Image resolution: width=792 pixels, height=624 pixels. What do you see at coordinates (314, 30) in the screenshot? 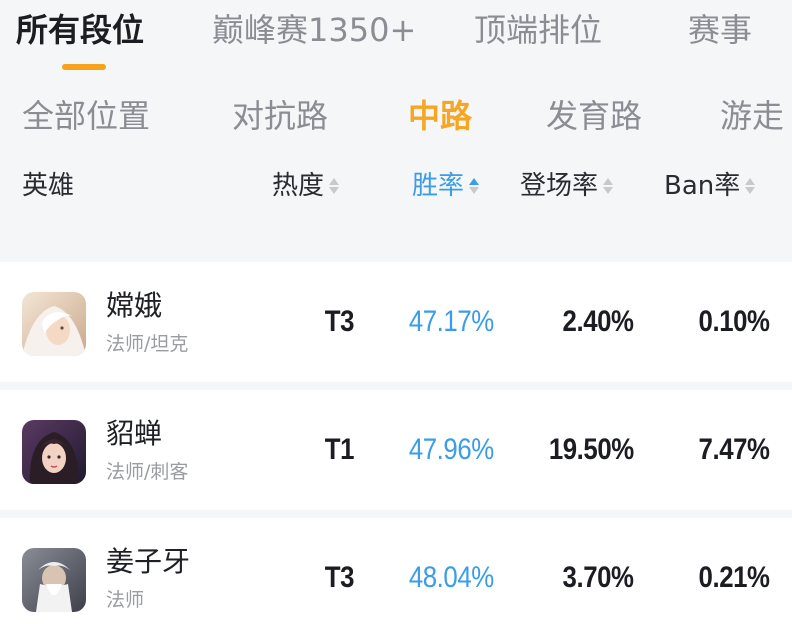
I see `tab-peak-1350: 巅峰赛1350+` at bounding box center [314, 30].